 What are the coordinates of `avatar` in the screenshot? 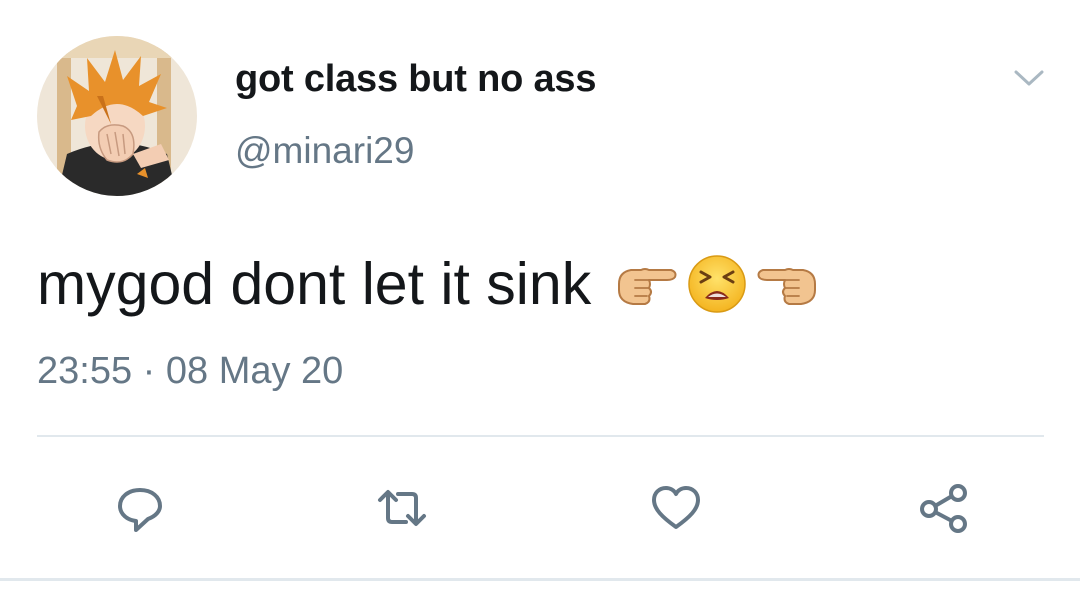 It's located at (117, 116).